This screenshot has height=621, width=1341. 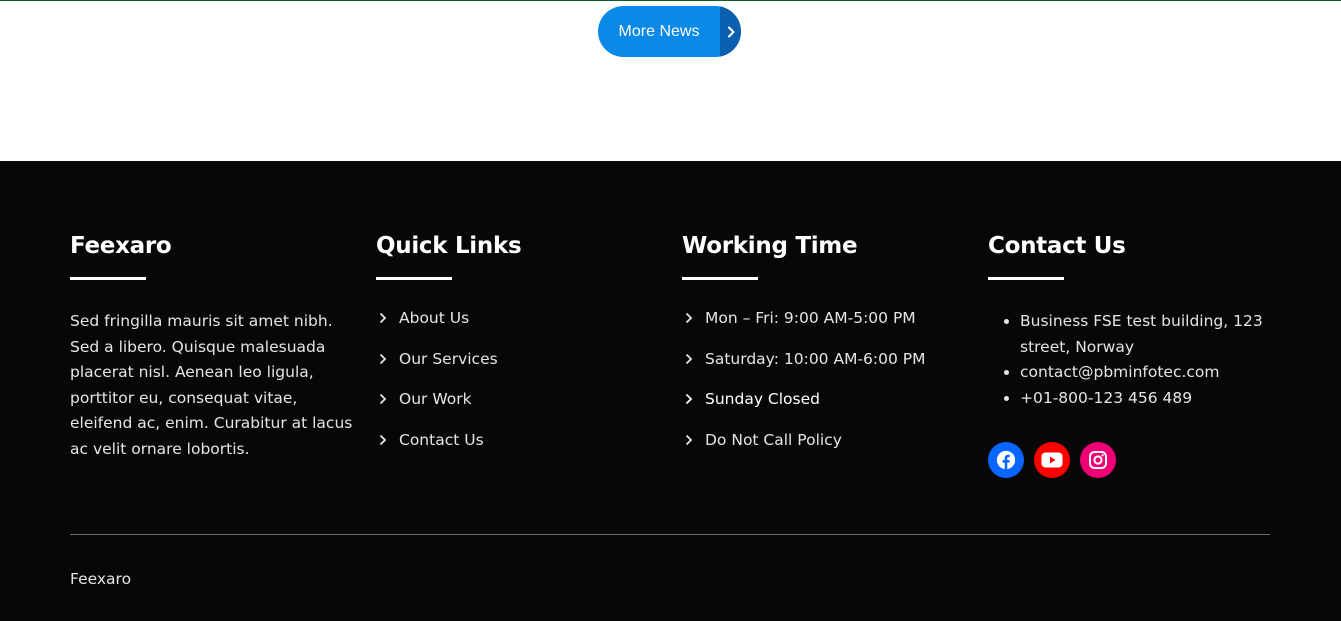 I want to click on top-border-line, so click(x=670, y=0).